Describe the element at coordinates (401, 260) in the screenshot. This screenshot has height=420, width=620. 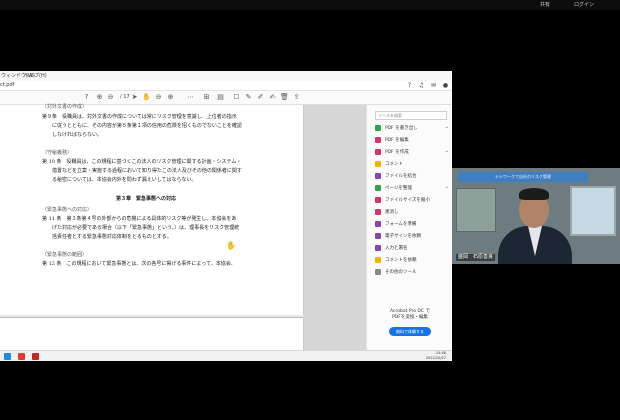
I see `tool-label: コメントを依頼` at that location.